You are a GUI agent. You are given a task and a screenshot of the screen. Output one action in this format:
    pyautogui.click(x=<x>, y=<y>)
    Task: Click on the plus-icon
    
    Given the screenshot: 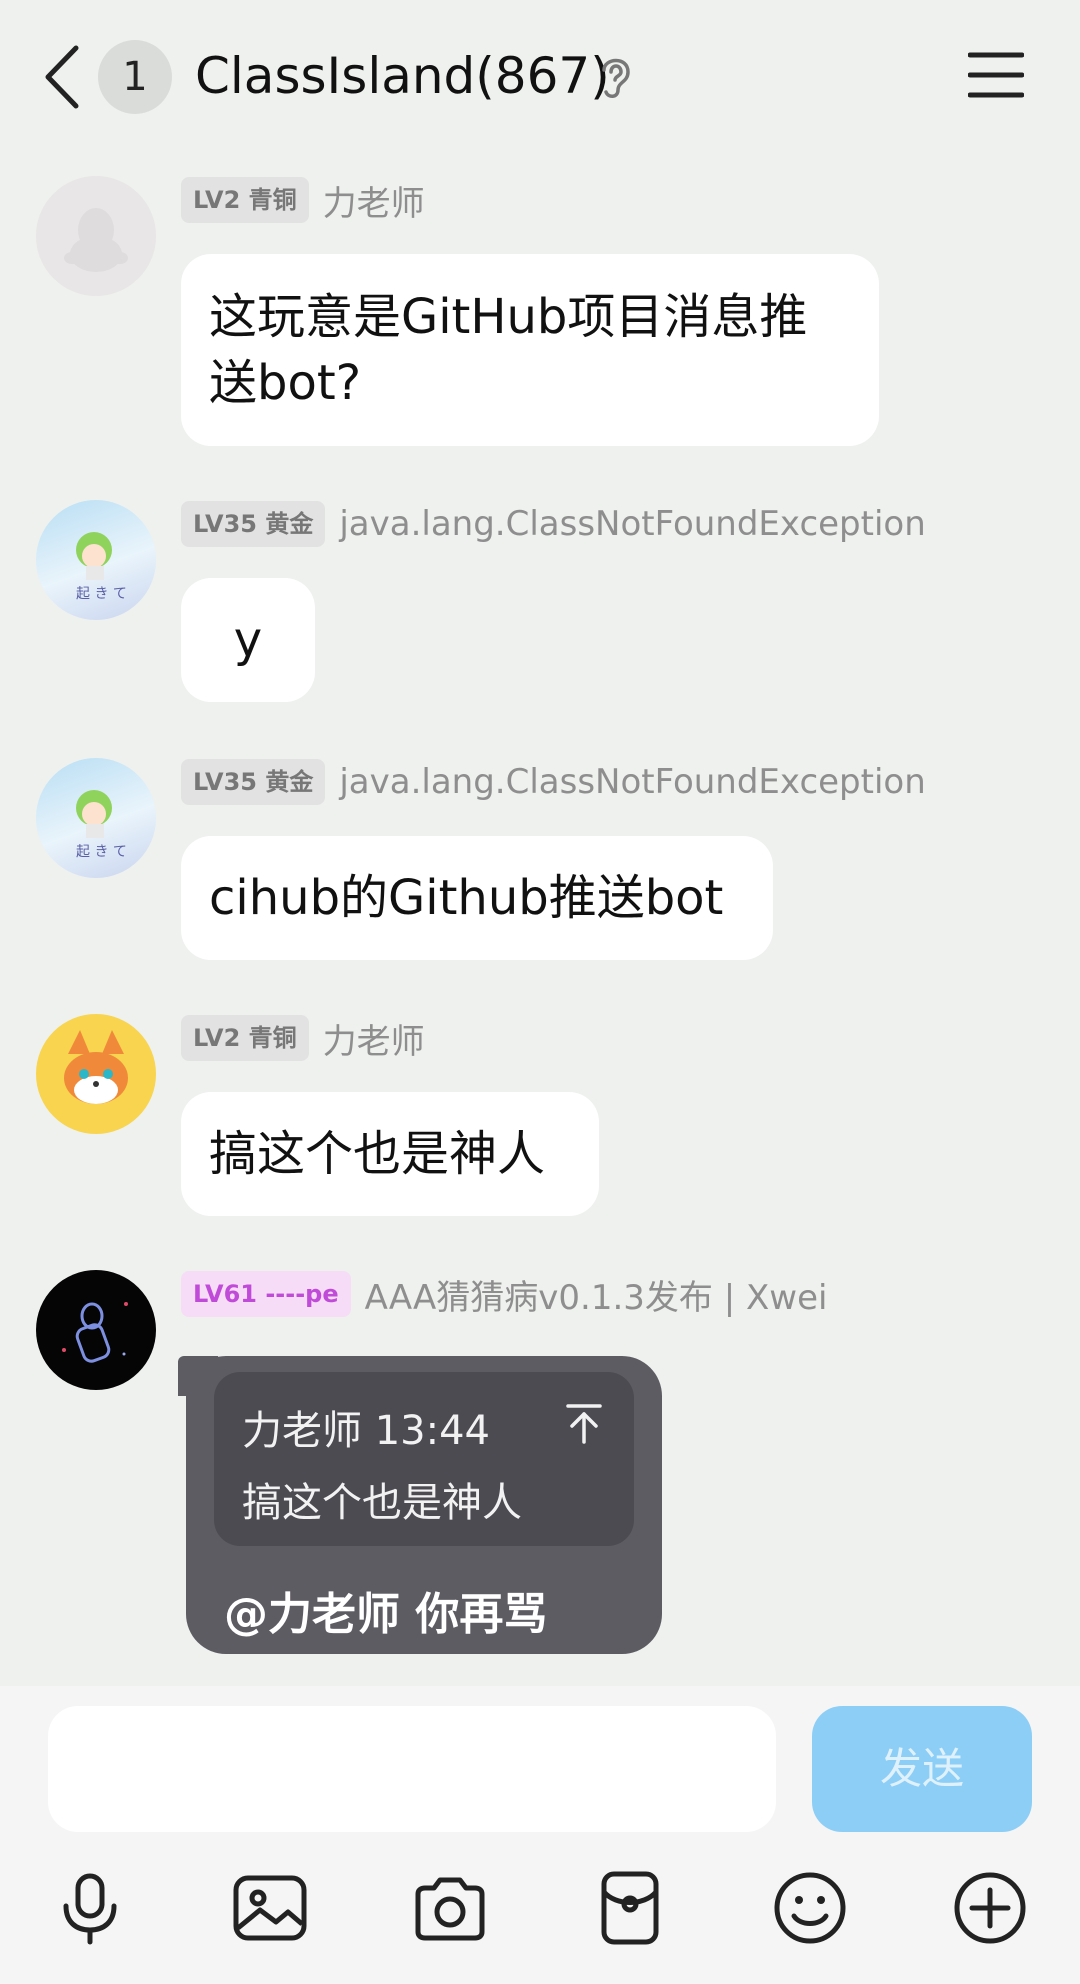 What is the action you would take?
    pyautogui.click(x=990, y=1908)
    